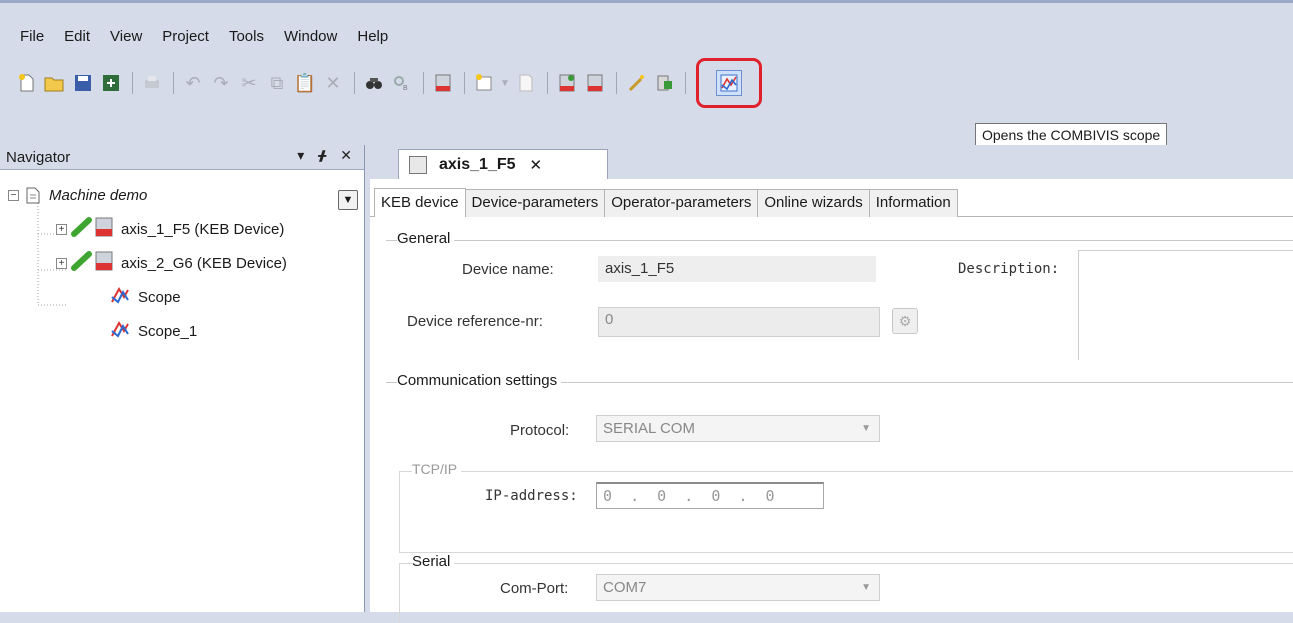 The height and width of the screenshot is (623, 1293). What do you see at coordinates (388, 83) in the screenshot?
I see `main-toolbar: ↶ ↷ ✂ ⧉ 📋 ✕ B ▼` at bounding box center [388, 83].